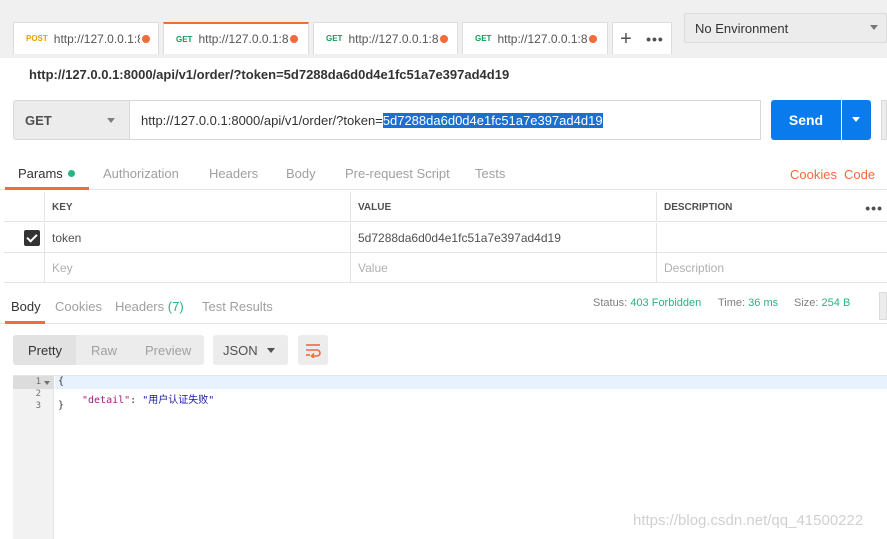  Describe the element at coordinates (47, 383) in the screenshot. I see `fold-arrow-icon` at that location.